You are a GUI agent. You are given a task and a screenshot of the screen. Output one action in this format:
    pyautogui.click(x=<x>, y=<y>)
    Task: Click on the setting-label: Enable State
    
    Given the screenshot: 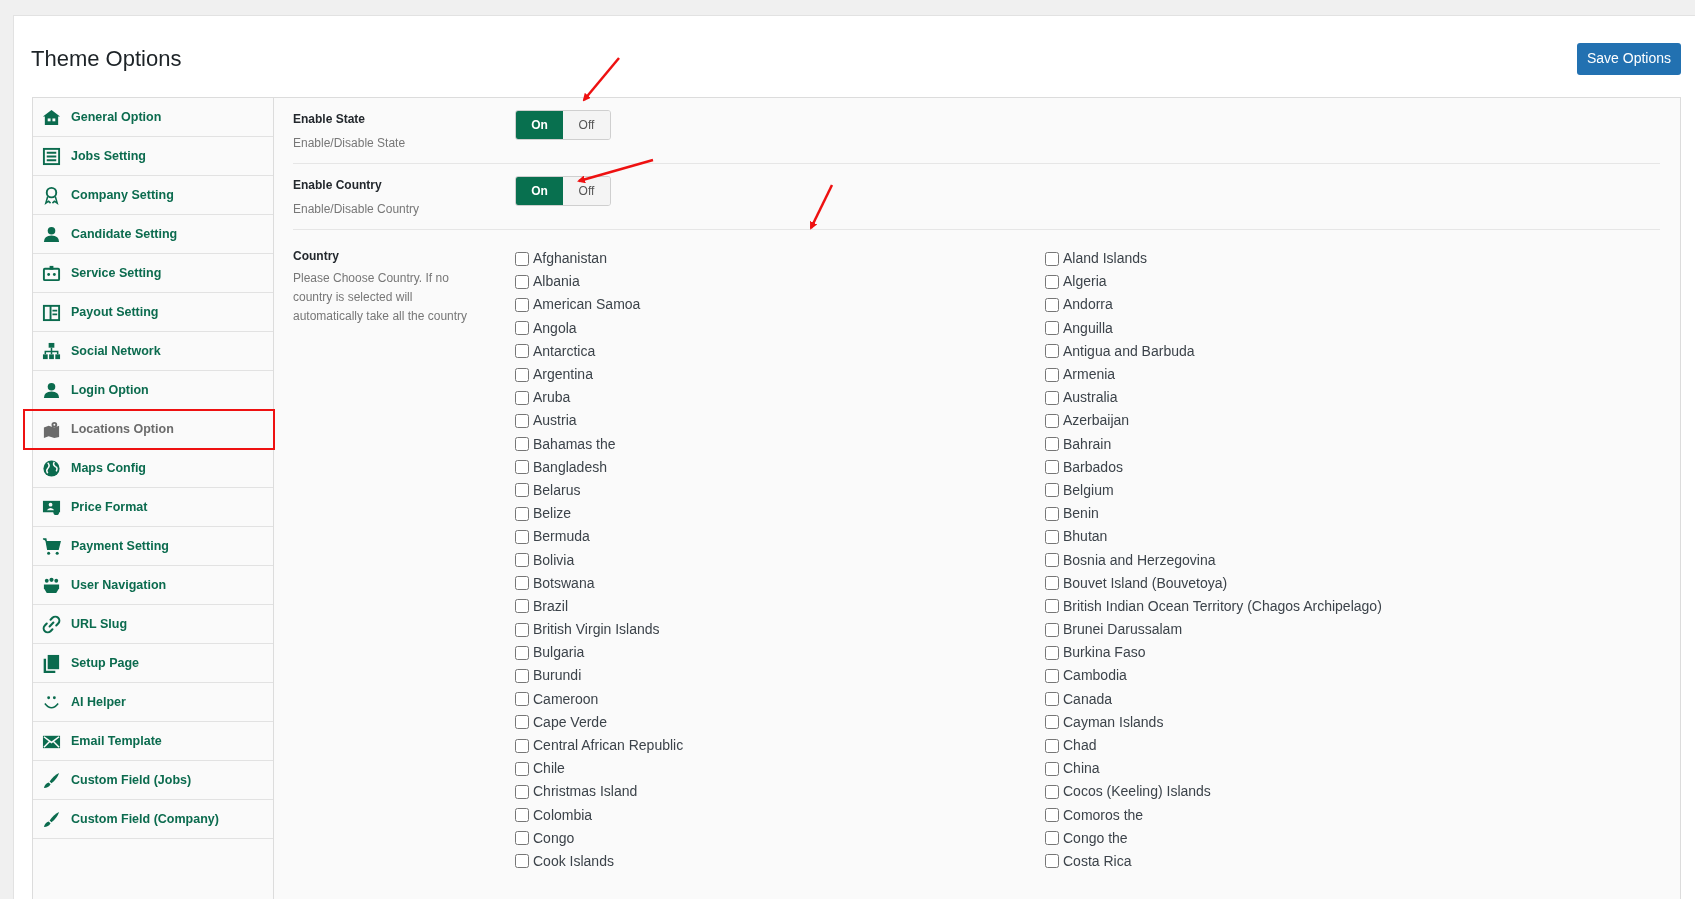 What is the action you would take?
    pyautogui.click(x=330, y=119)
    